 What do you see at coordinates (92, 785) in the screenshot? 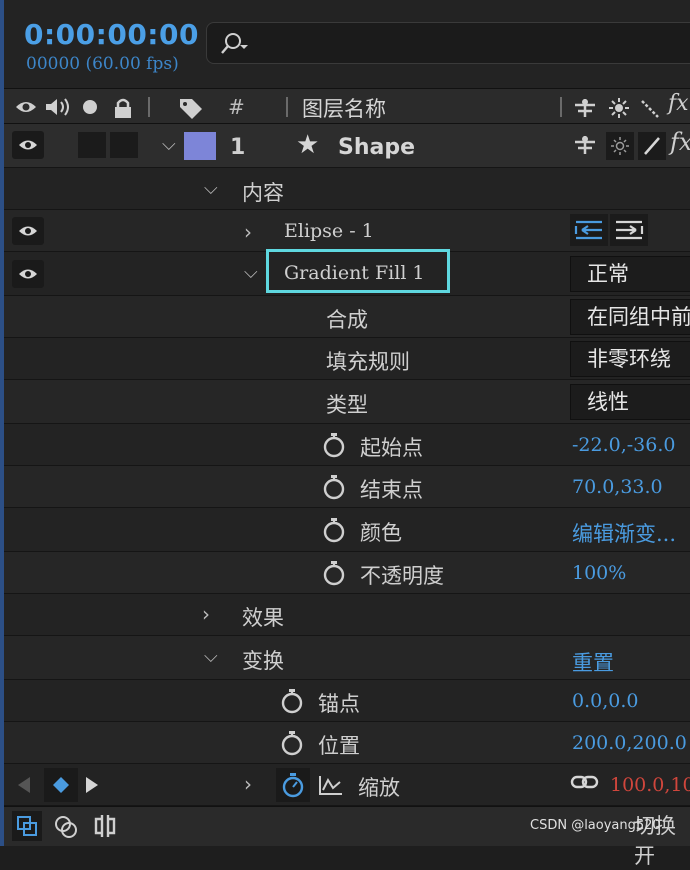
I see `next-keyframe-icon` at bounding box center [92, 785].